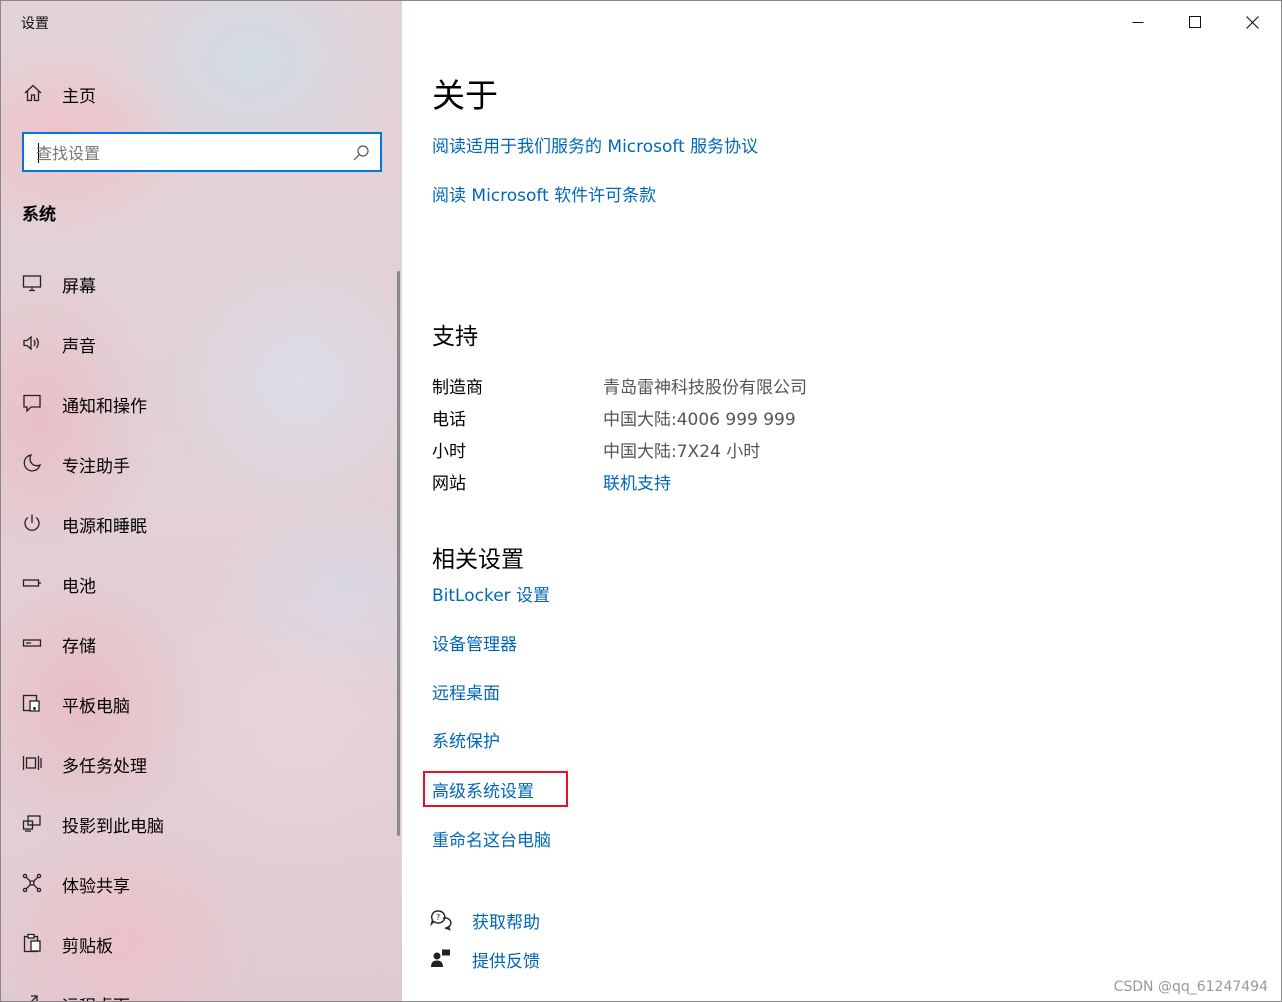 This screenshot has width=1282, height=1002. What do you see at coordinates (466, 691) in the screenshot?
I see `link-remote-desktop: 远程桌面` at bounding box center [466, 691].